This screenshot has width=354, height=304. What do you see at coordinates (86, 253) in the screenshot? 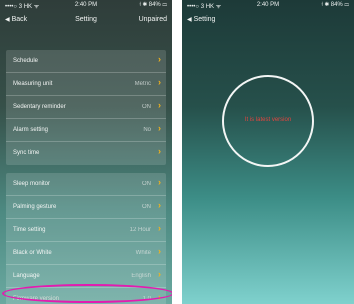
I see `settings-row-black-or-white: Black or White White ›` at bounding box center [86, 253].